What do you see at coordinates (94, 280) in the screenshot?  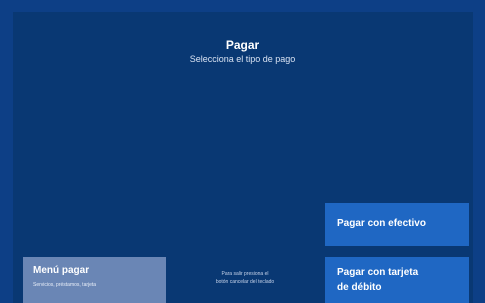 I see `pay-menu-button: Menú pagar Servicios, préstamos, tarjeta` at bounding box center [94, 280].